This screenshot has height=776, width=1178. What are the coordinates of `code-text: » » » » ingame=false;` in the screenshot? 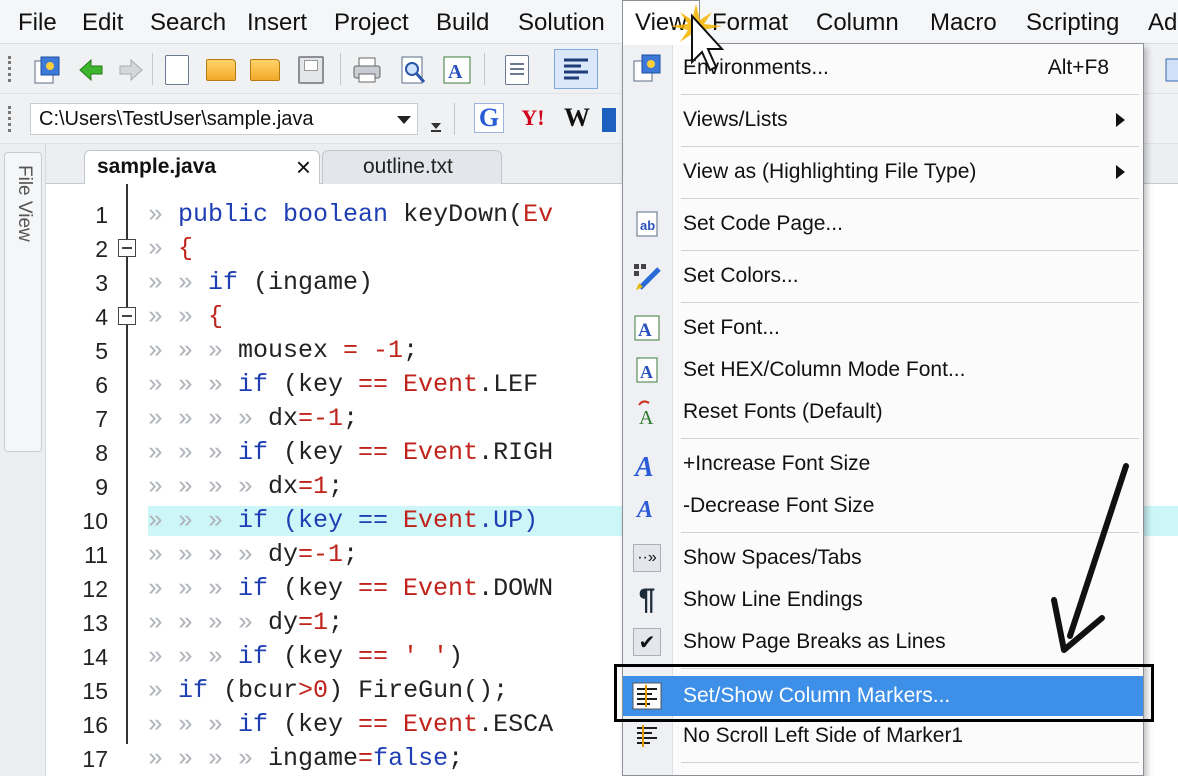 It's located at (305, 759).